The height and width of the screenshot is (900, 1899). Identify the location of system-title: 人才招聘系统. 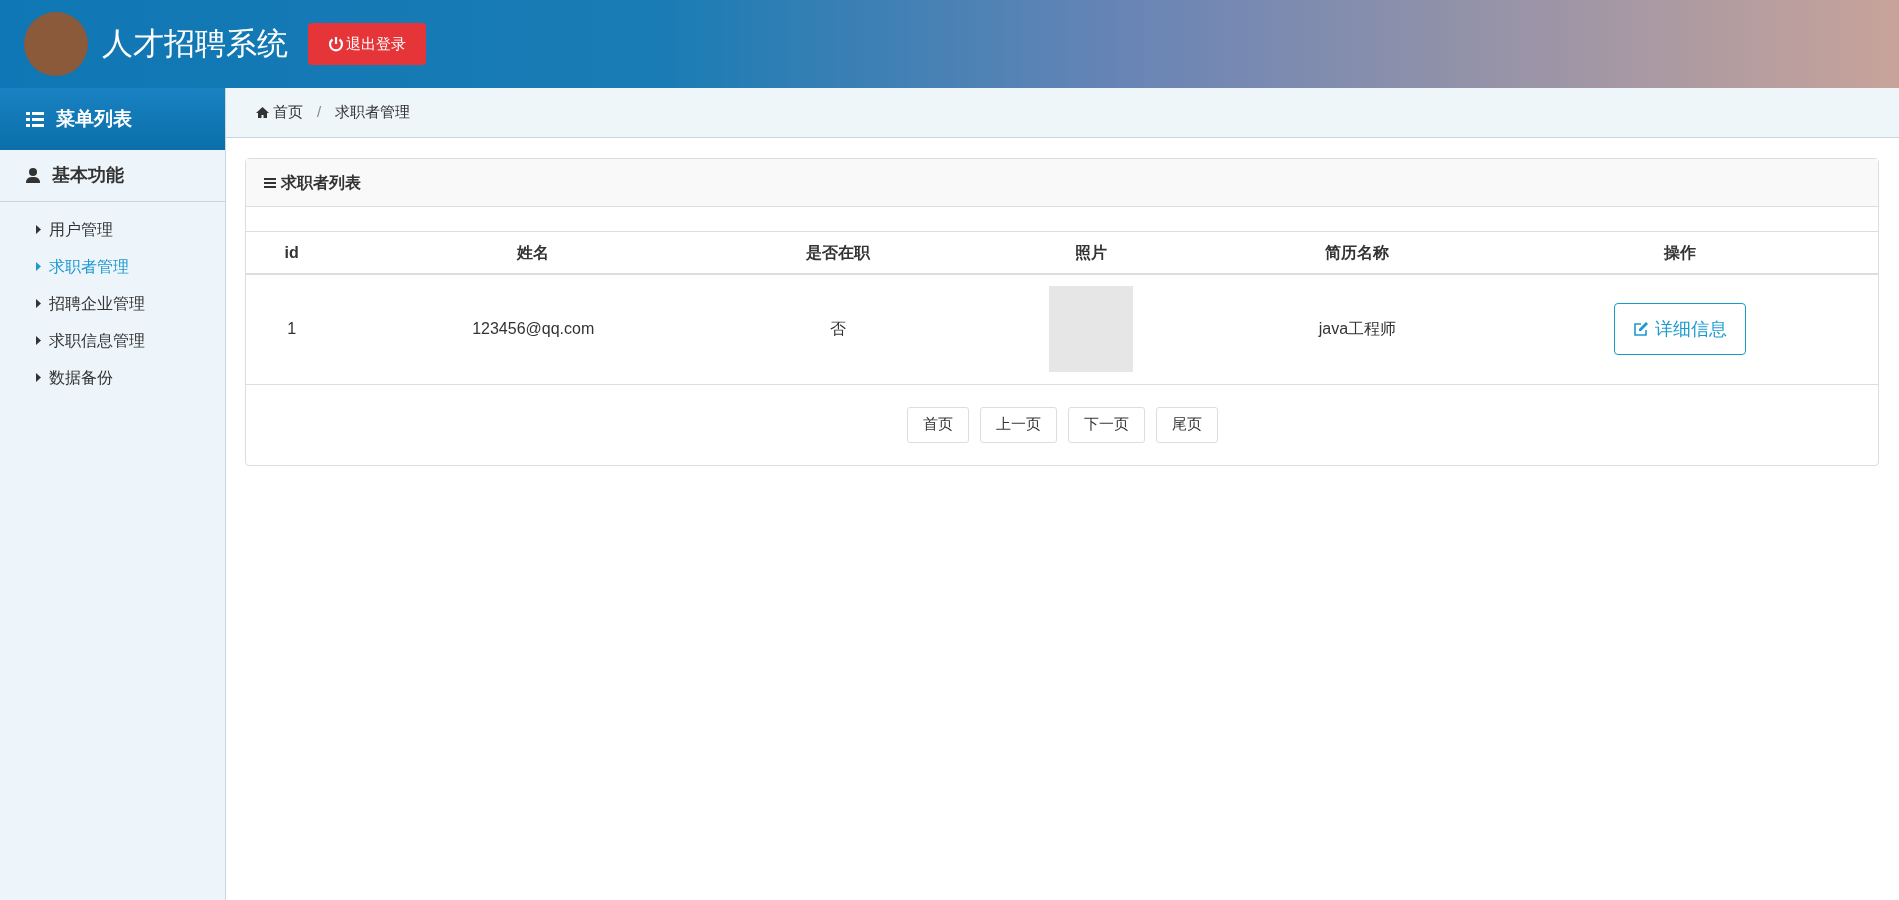
(195, 43).